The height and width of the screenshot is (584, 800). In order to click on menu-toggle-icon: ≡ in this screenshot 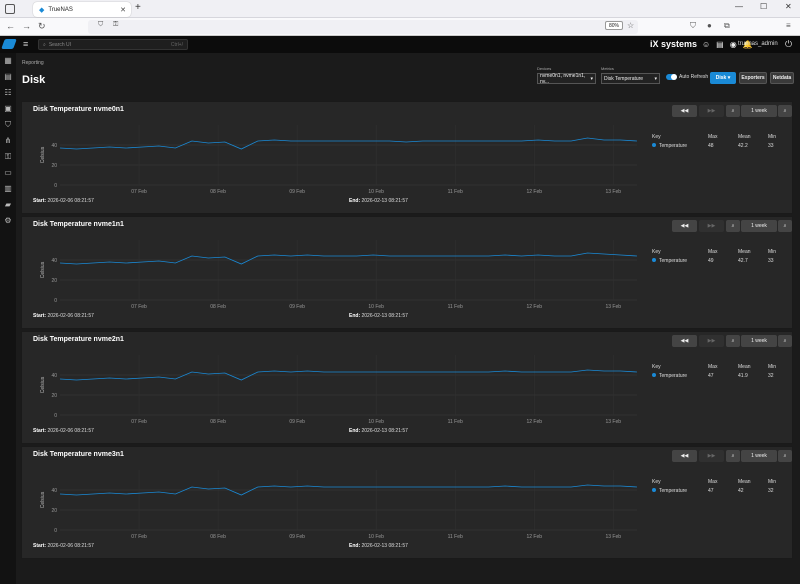, I will do `click(25, 44)`.